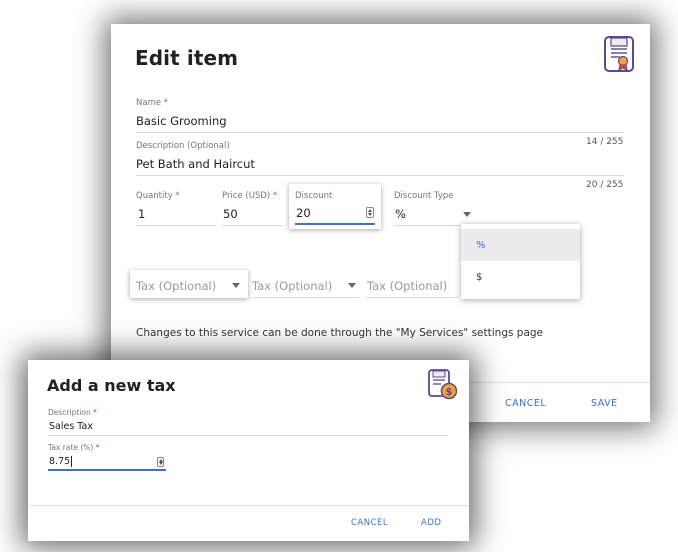 The height and width of the screenshot is (552, 678). What do you see at coordinates (305, 297) in the screenshot?
I see `tax-select-2-underline` at bounding box center [305, 297].